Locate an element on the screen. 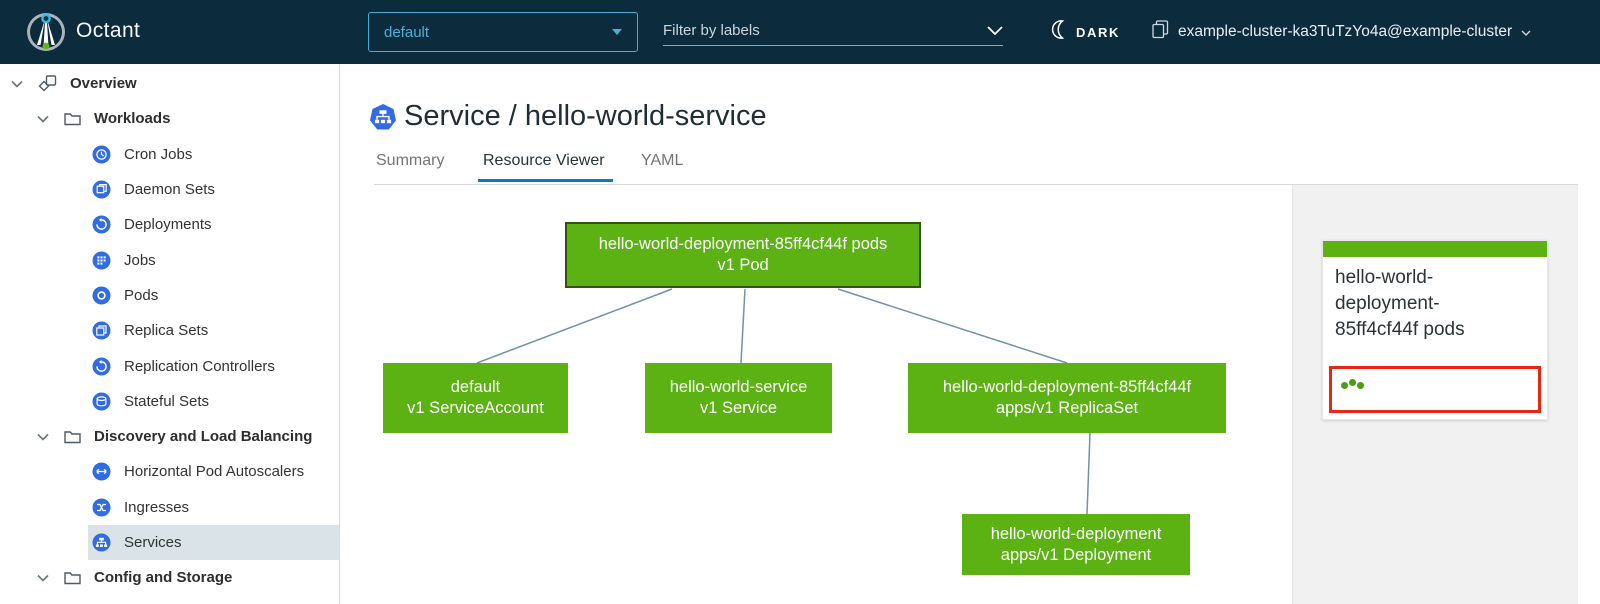 The width and height of the screenshot is (1600, 604). selected-resource-card: hello-world- deployment- 85ff4cf44f pods is located at coordinates (1435, 330).